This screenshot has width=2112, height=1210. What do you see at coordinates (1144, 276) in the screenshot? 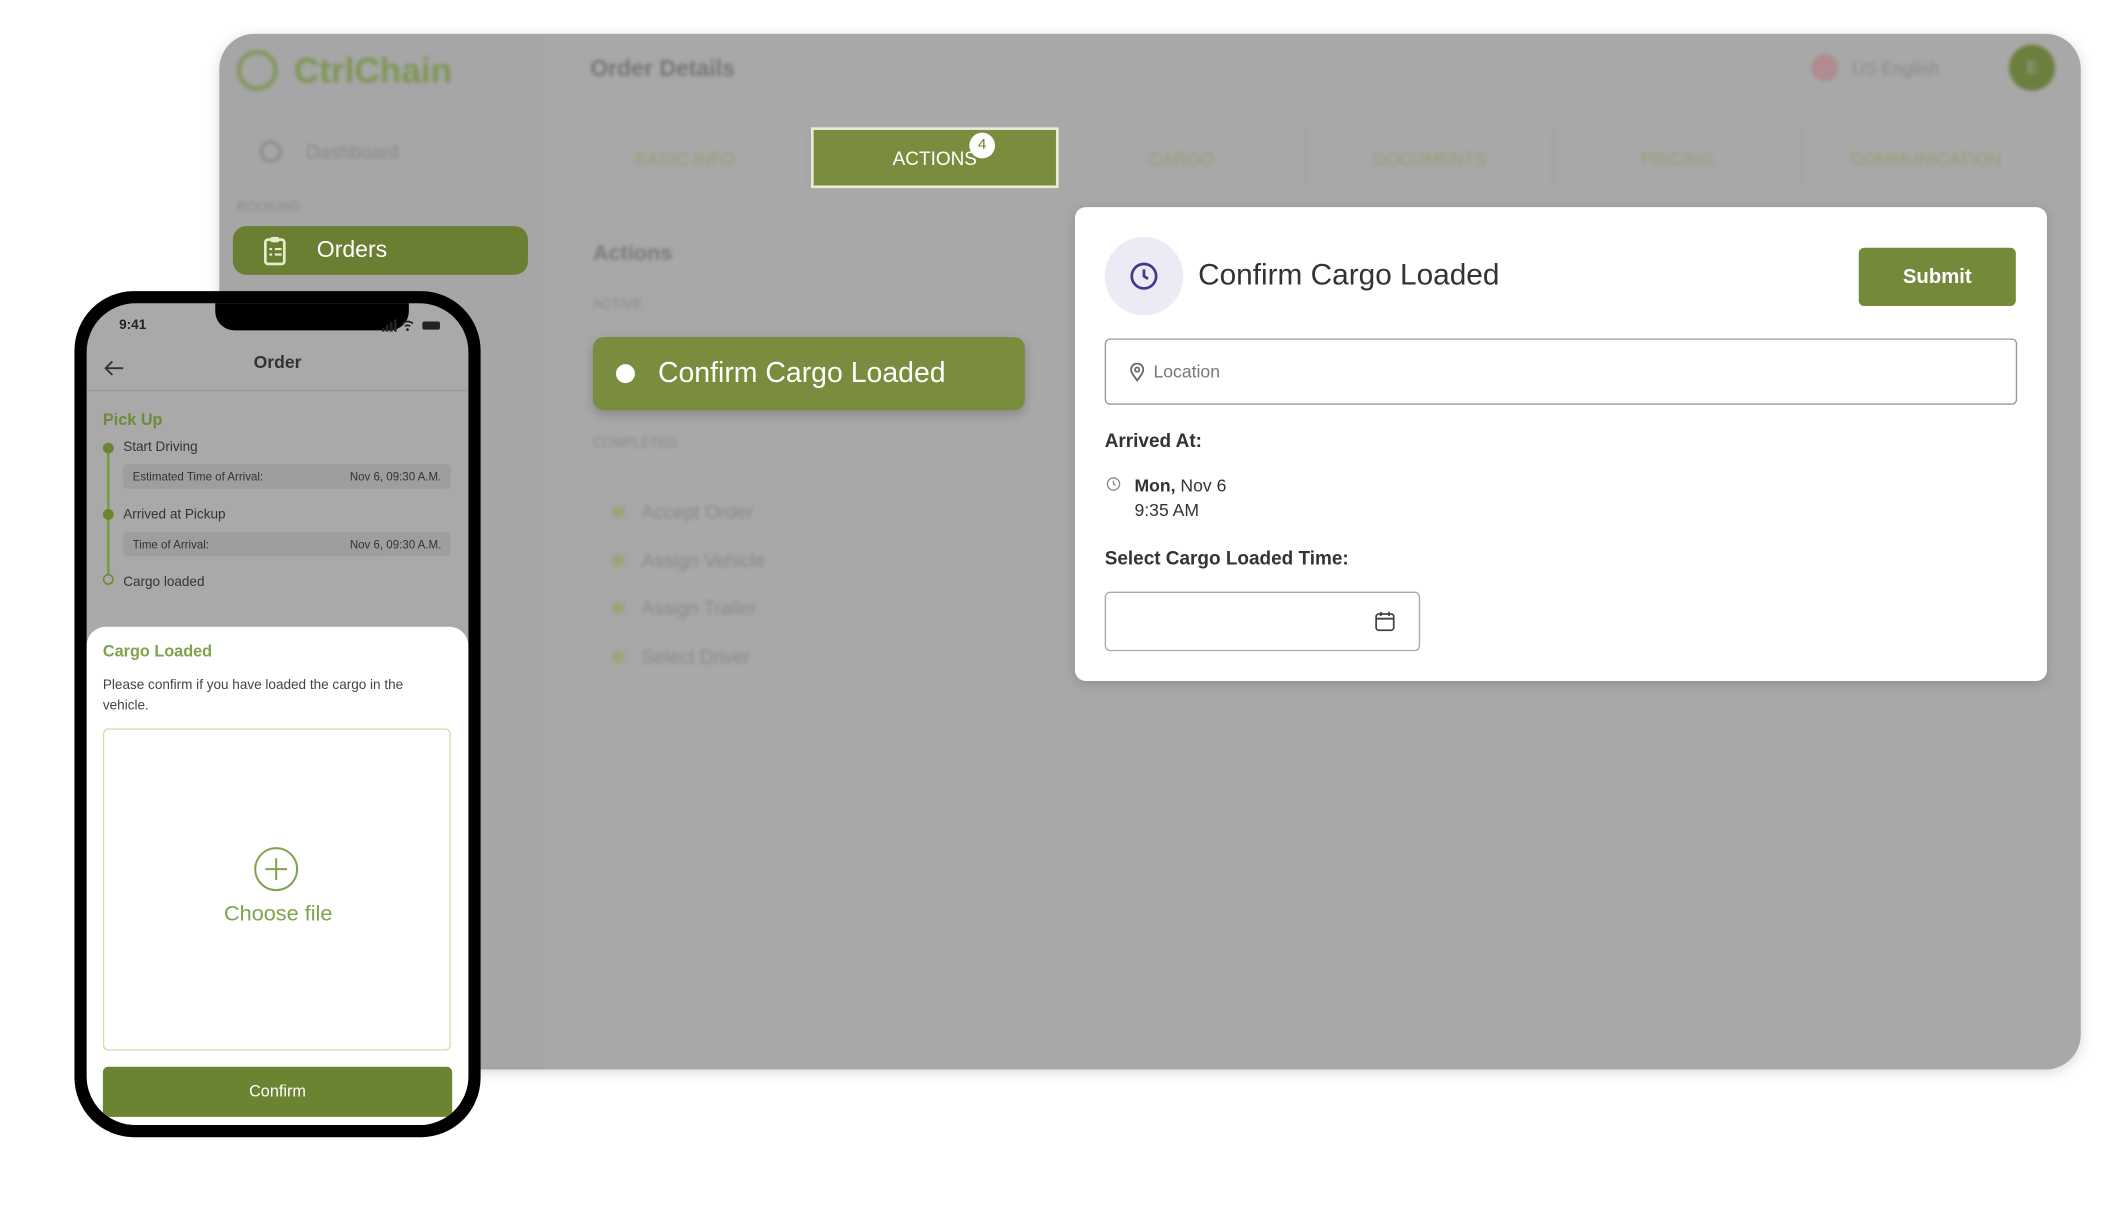
I see `clock-icon` at bounding box center [1144, 276].